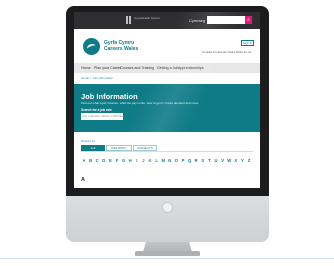 Image resolution: width=334 pixels, height=266 pixels. I want to click on nav-item-getting-a-job: Getting a Job, so click(167, 68).